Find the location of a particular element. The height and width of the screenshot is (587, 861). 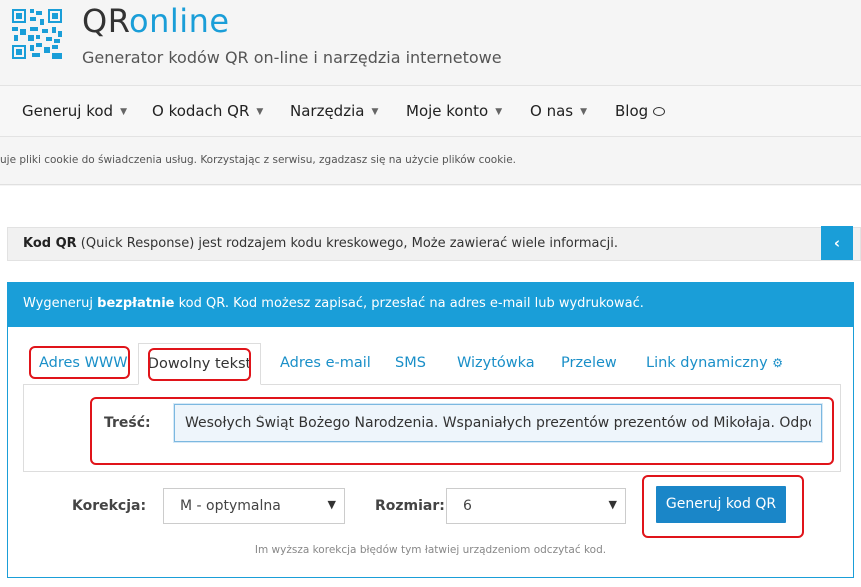

size-label: Rozmiar: is located at coordinates (410, 506).